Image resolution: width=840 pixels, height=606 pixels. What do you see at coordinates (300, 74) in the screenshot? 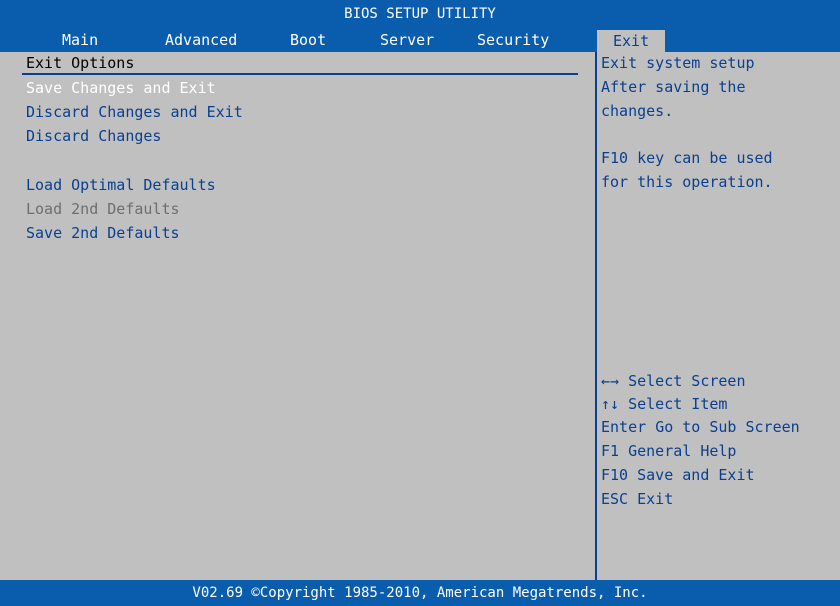
I see `section-divider` at bounding box center [300, 74].